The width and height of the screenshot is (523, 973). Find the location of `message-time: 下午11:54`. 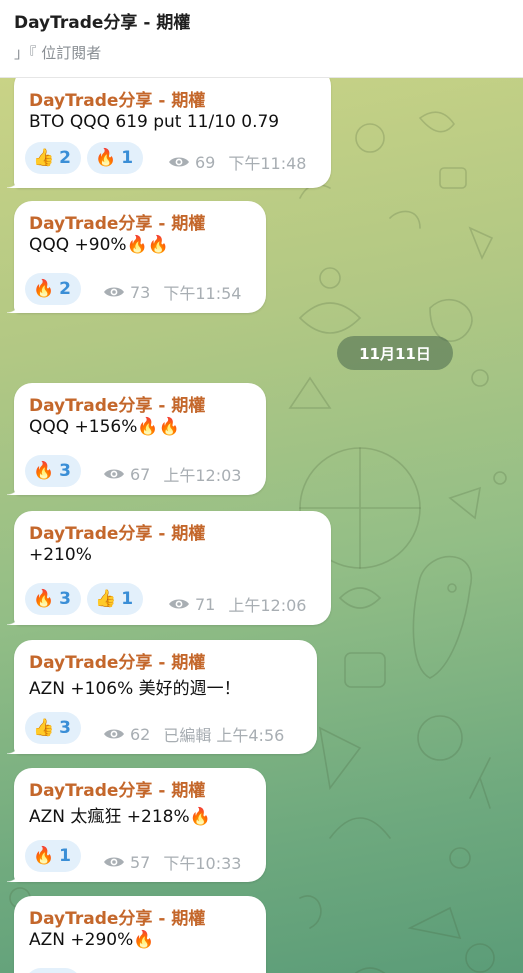

message-time: 下午11:54 is located at coordinates (202, 293).